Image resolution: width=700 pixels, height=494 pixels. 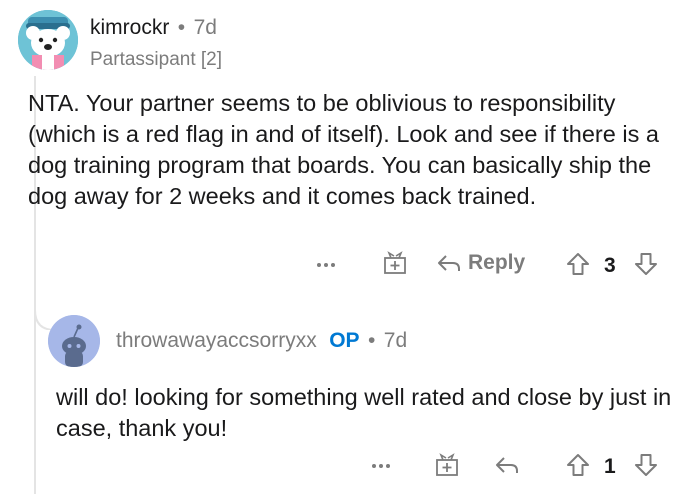 I want to click on avatar, so click(x=48, y=40).